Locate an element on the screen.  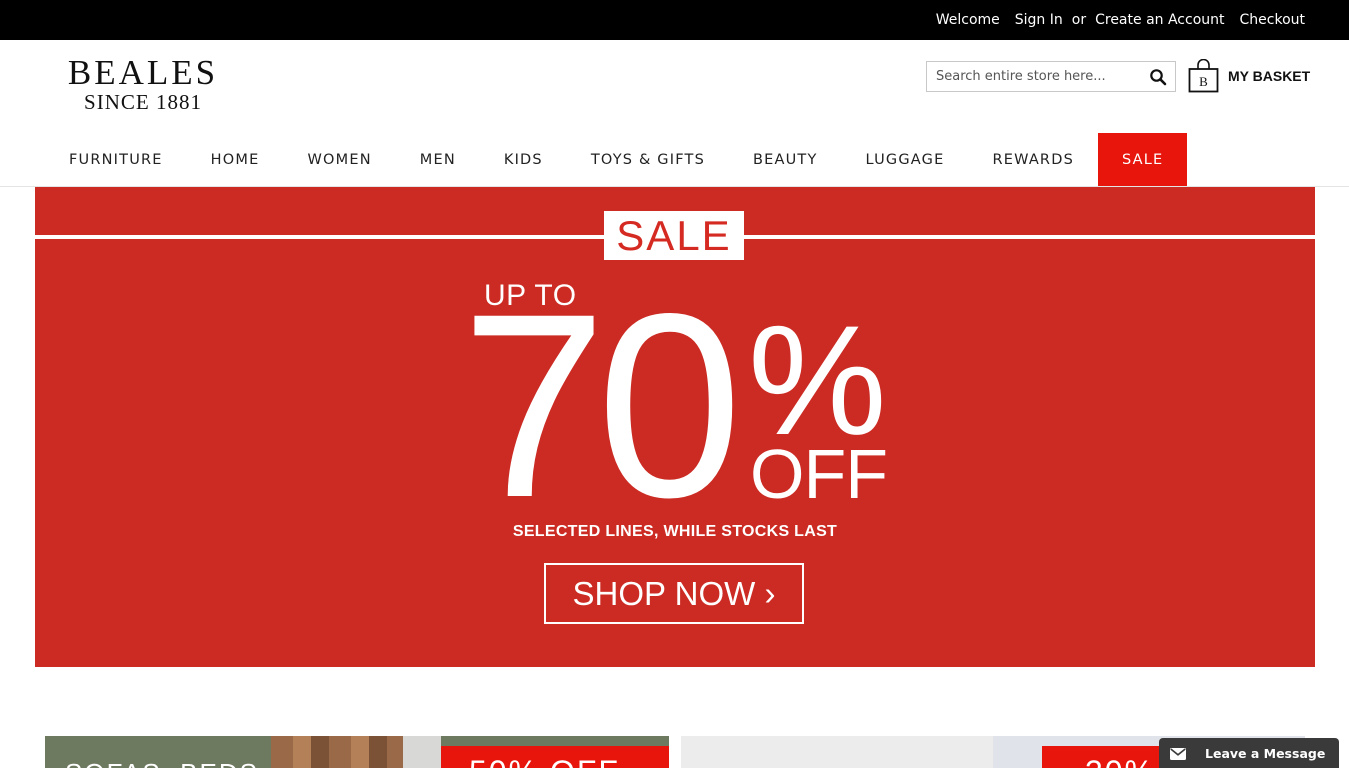
search-input is located at coordinates (1032, 76).